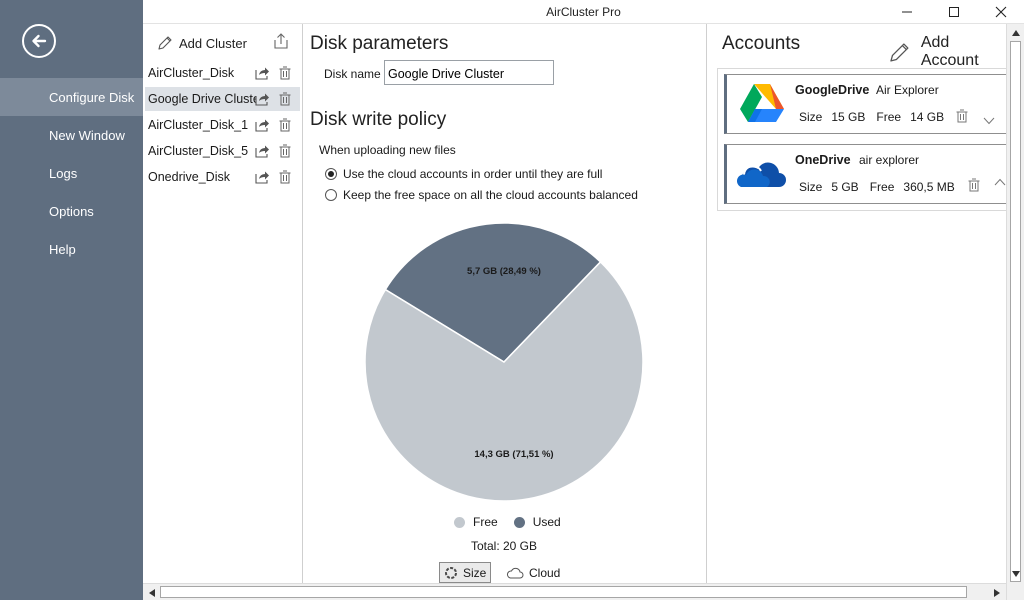  What do you see at coordinates (63, 173) in the screenshot?
I see `nav-label: Logs` at bounding box center [63, 173].